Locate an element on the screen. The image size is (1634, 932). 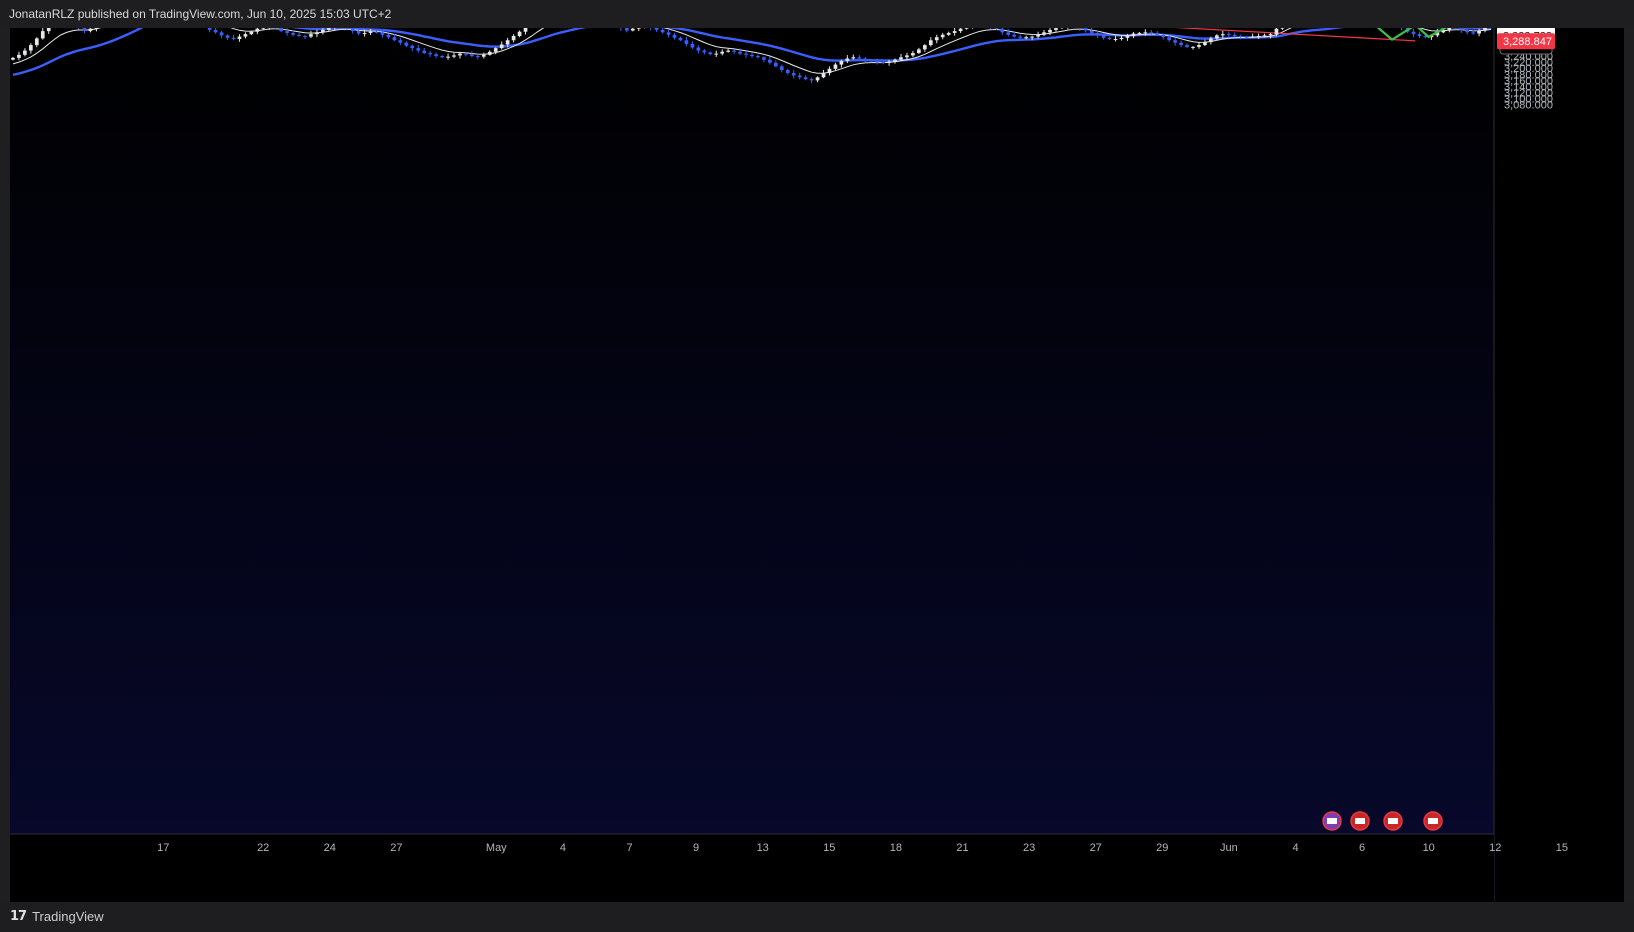
time-tick-label: 24 is located at coordinates (330, 848).